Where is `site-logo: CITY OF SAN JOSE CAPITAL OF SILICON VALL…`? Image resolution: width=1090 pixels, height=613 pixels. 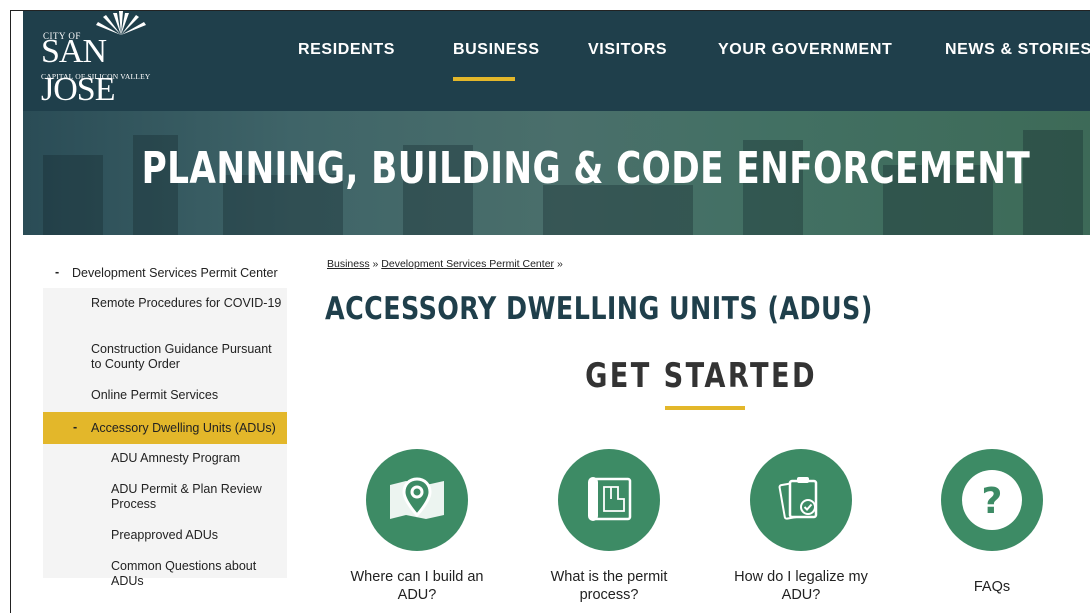 site-logo: CITY OF SAN JOSE CAPITAL OF SILICON VALL… is located at coordinates (106, 59).